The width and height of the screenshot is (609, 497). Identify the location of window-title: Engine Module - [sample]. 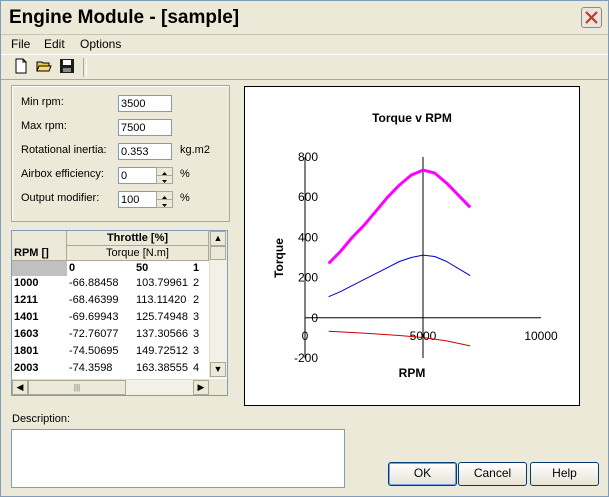
(124, 17).